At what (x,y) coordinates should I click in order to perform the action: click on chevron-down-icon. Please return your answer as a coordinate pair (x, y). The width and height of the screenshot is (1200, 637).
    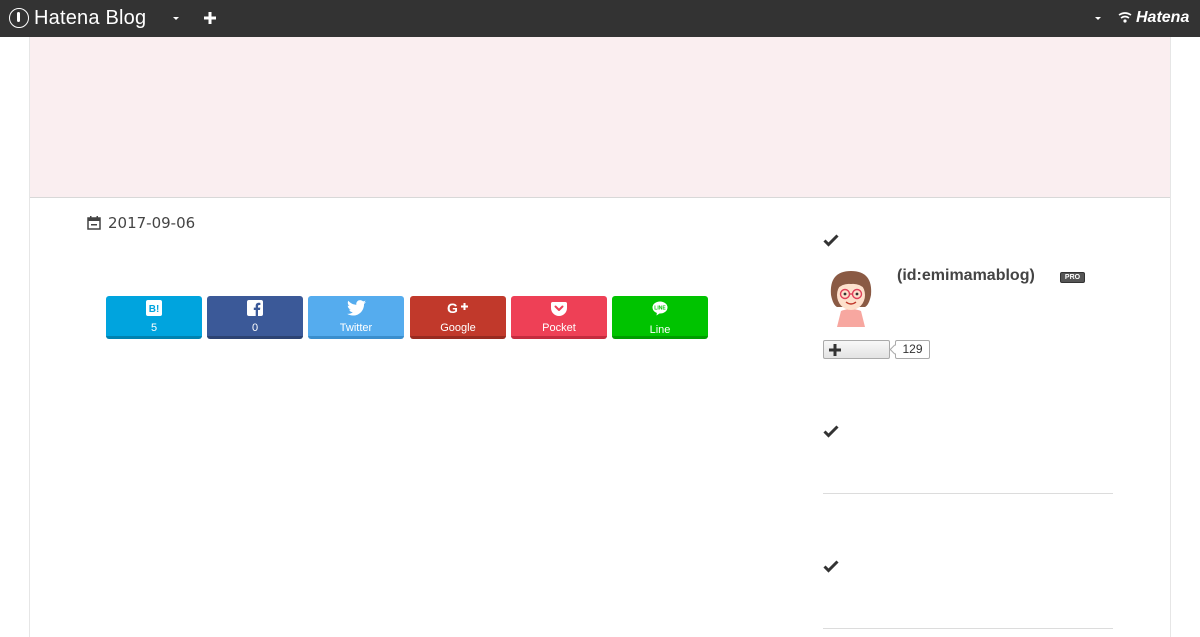
    Looking at the image, I should click on (176, 18).